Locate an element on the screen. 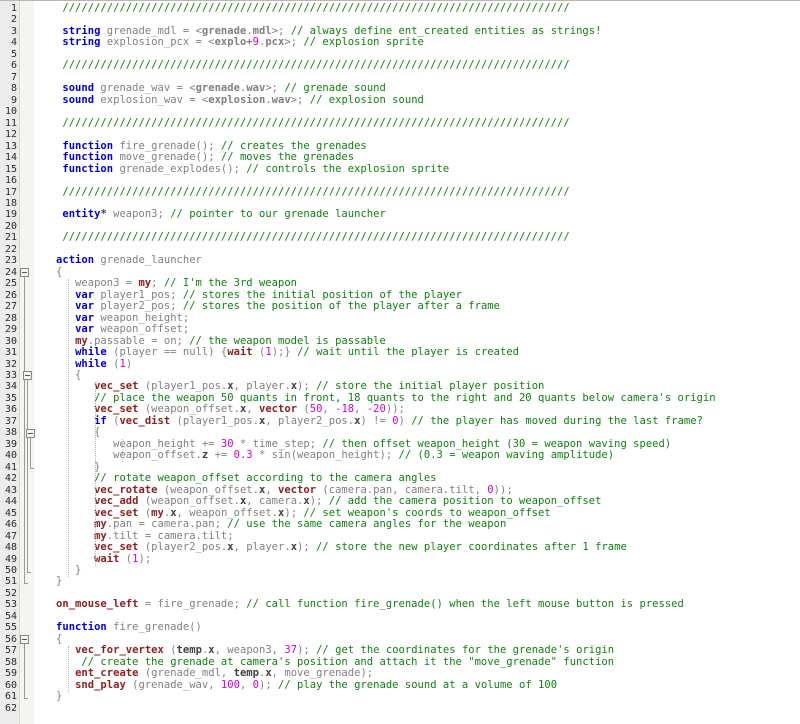  line-number: 3 is located at coordinates (13, 31).